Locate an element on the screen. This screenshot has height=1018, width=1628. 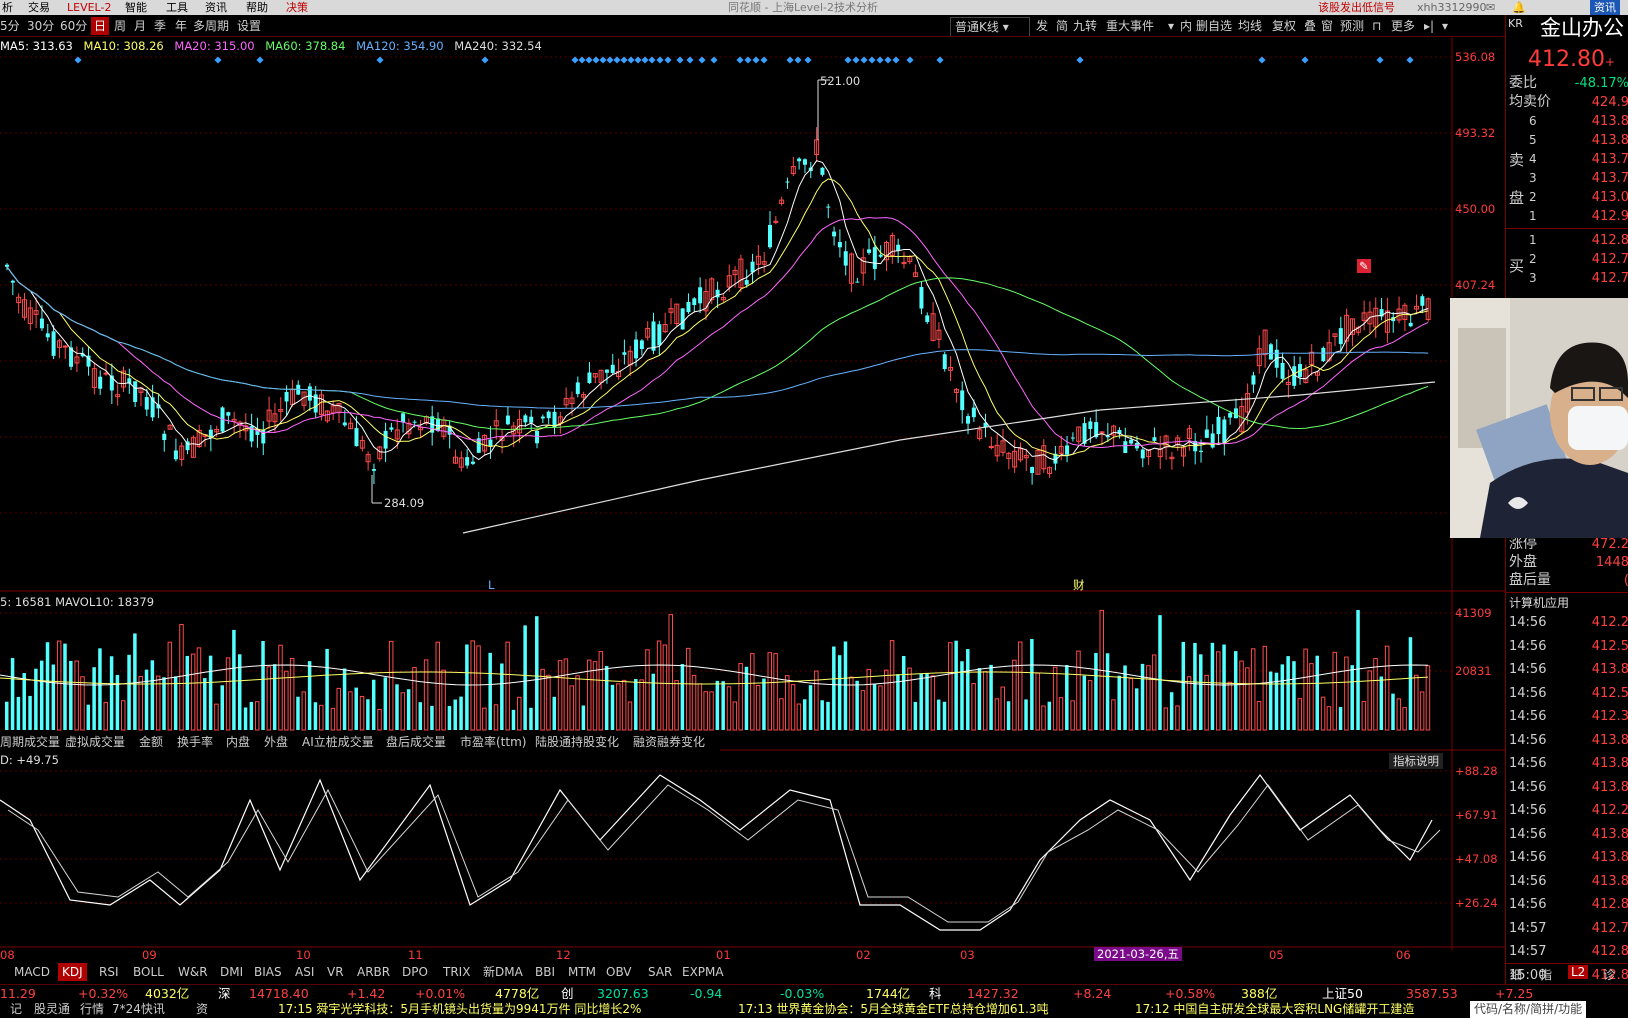
tab-mtm: MTM is located at coordinates (582, 972).